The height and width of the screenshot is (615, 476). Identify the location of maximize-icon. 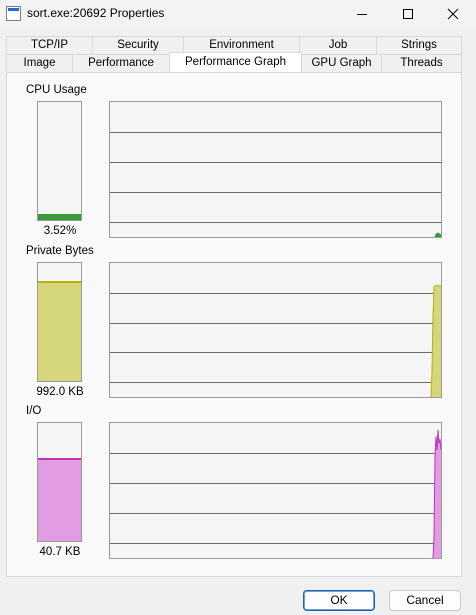
(408, 14).